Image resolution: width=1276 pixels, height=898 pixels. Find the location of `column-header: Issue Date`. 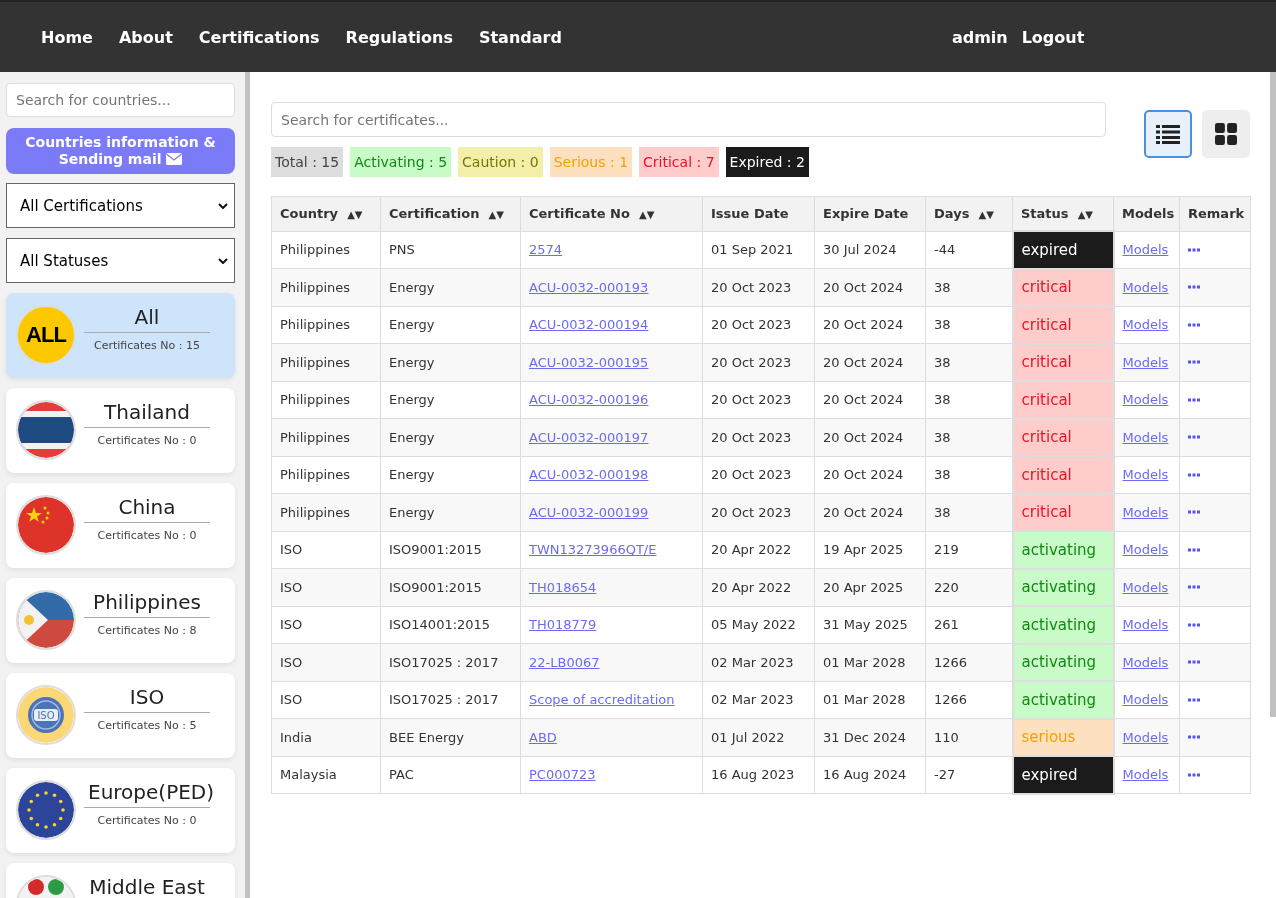

column-header: Issue Date is located at coordinates (758, 213).